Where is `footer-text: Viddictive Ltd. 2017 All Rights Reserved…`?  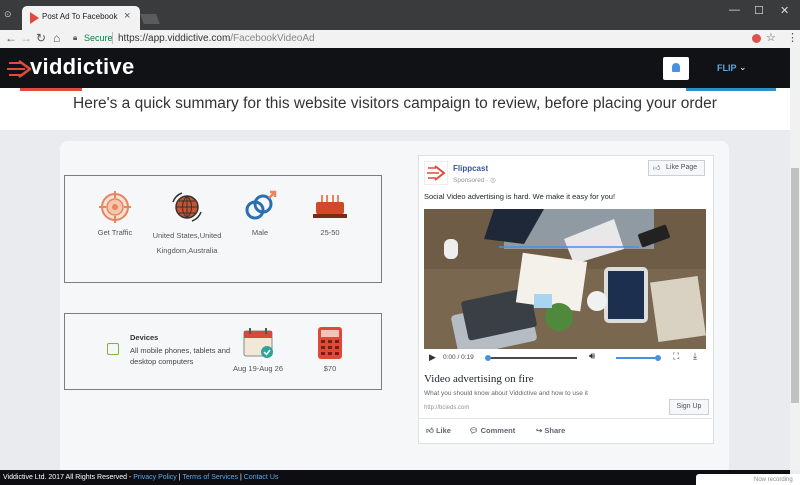
footer-text: Viddictive Ltd. 2017 All Rights Reserved… is located at coordinates (141, 477).